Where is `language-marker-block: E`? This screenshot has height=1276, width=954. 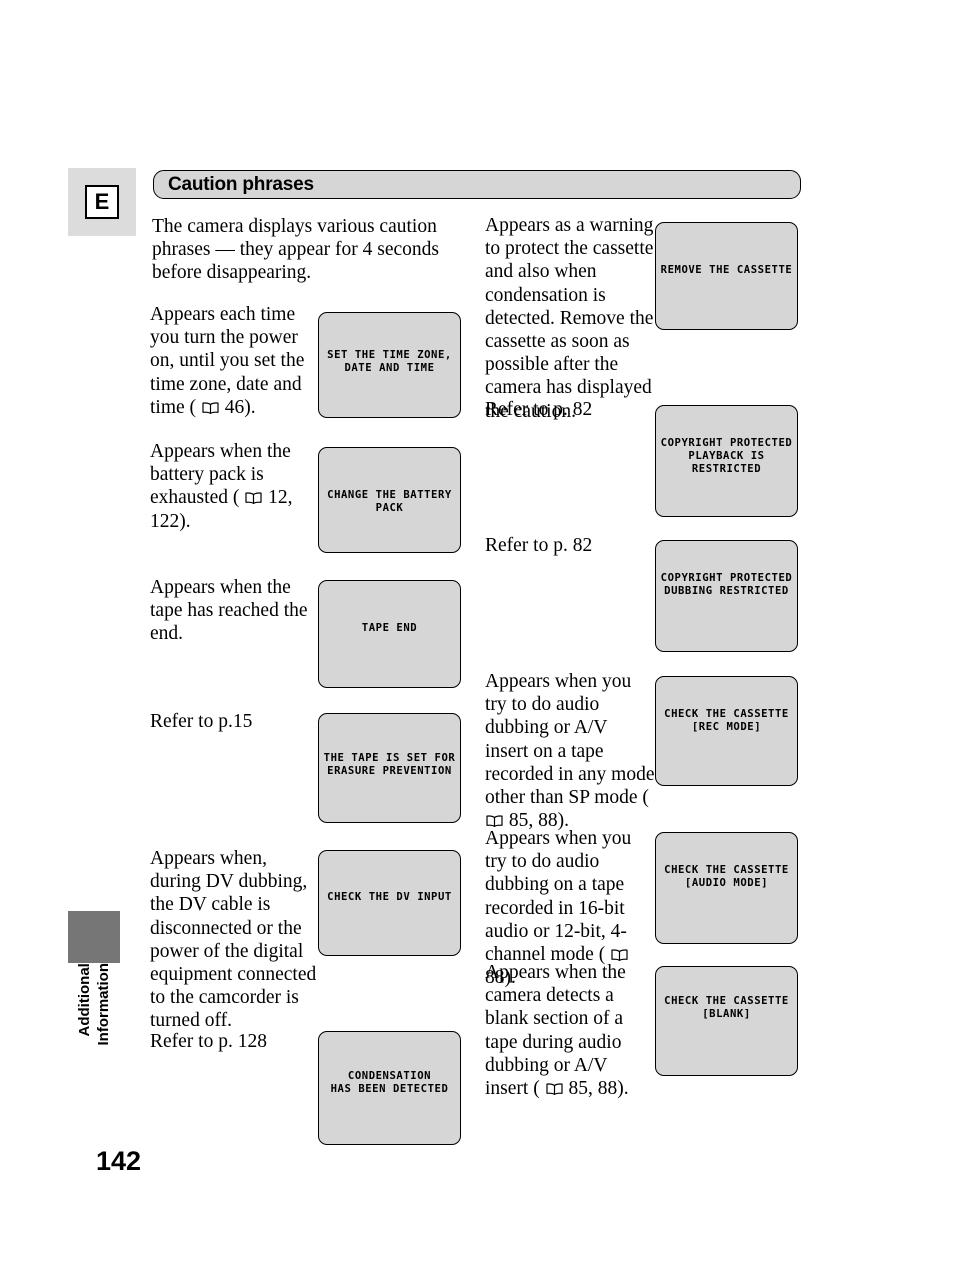
language-marker-block: E is located at coordinates (102, 202).